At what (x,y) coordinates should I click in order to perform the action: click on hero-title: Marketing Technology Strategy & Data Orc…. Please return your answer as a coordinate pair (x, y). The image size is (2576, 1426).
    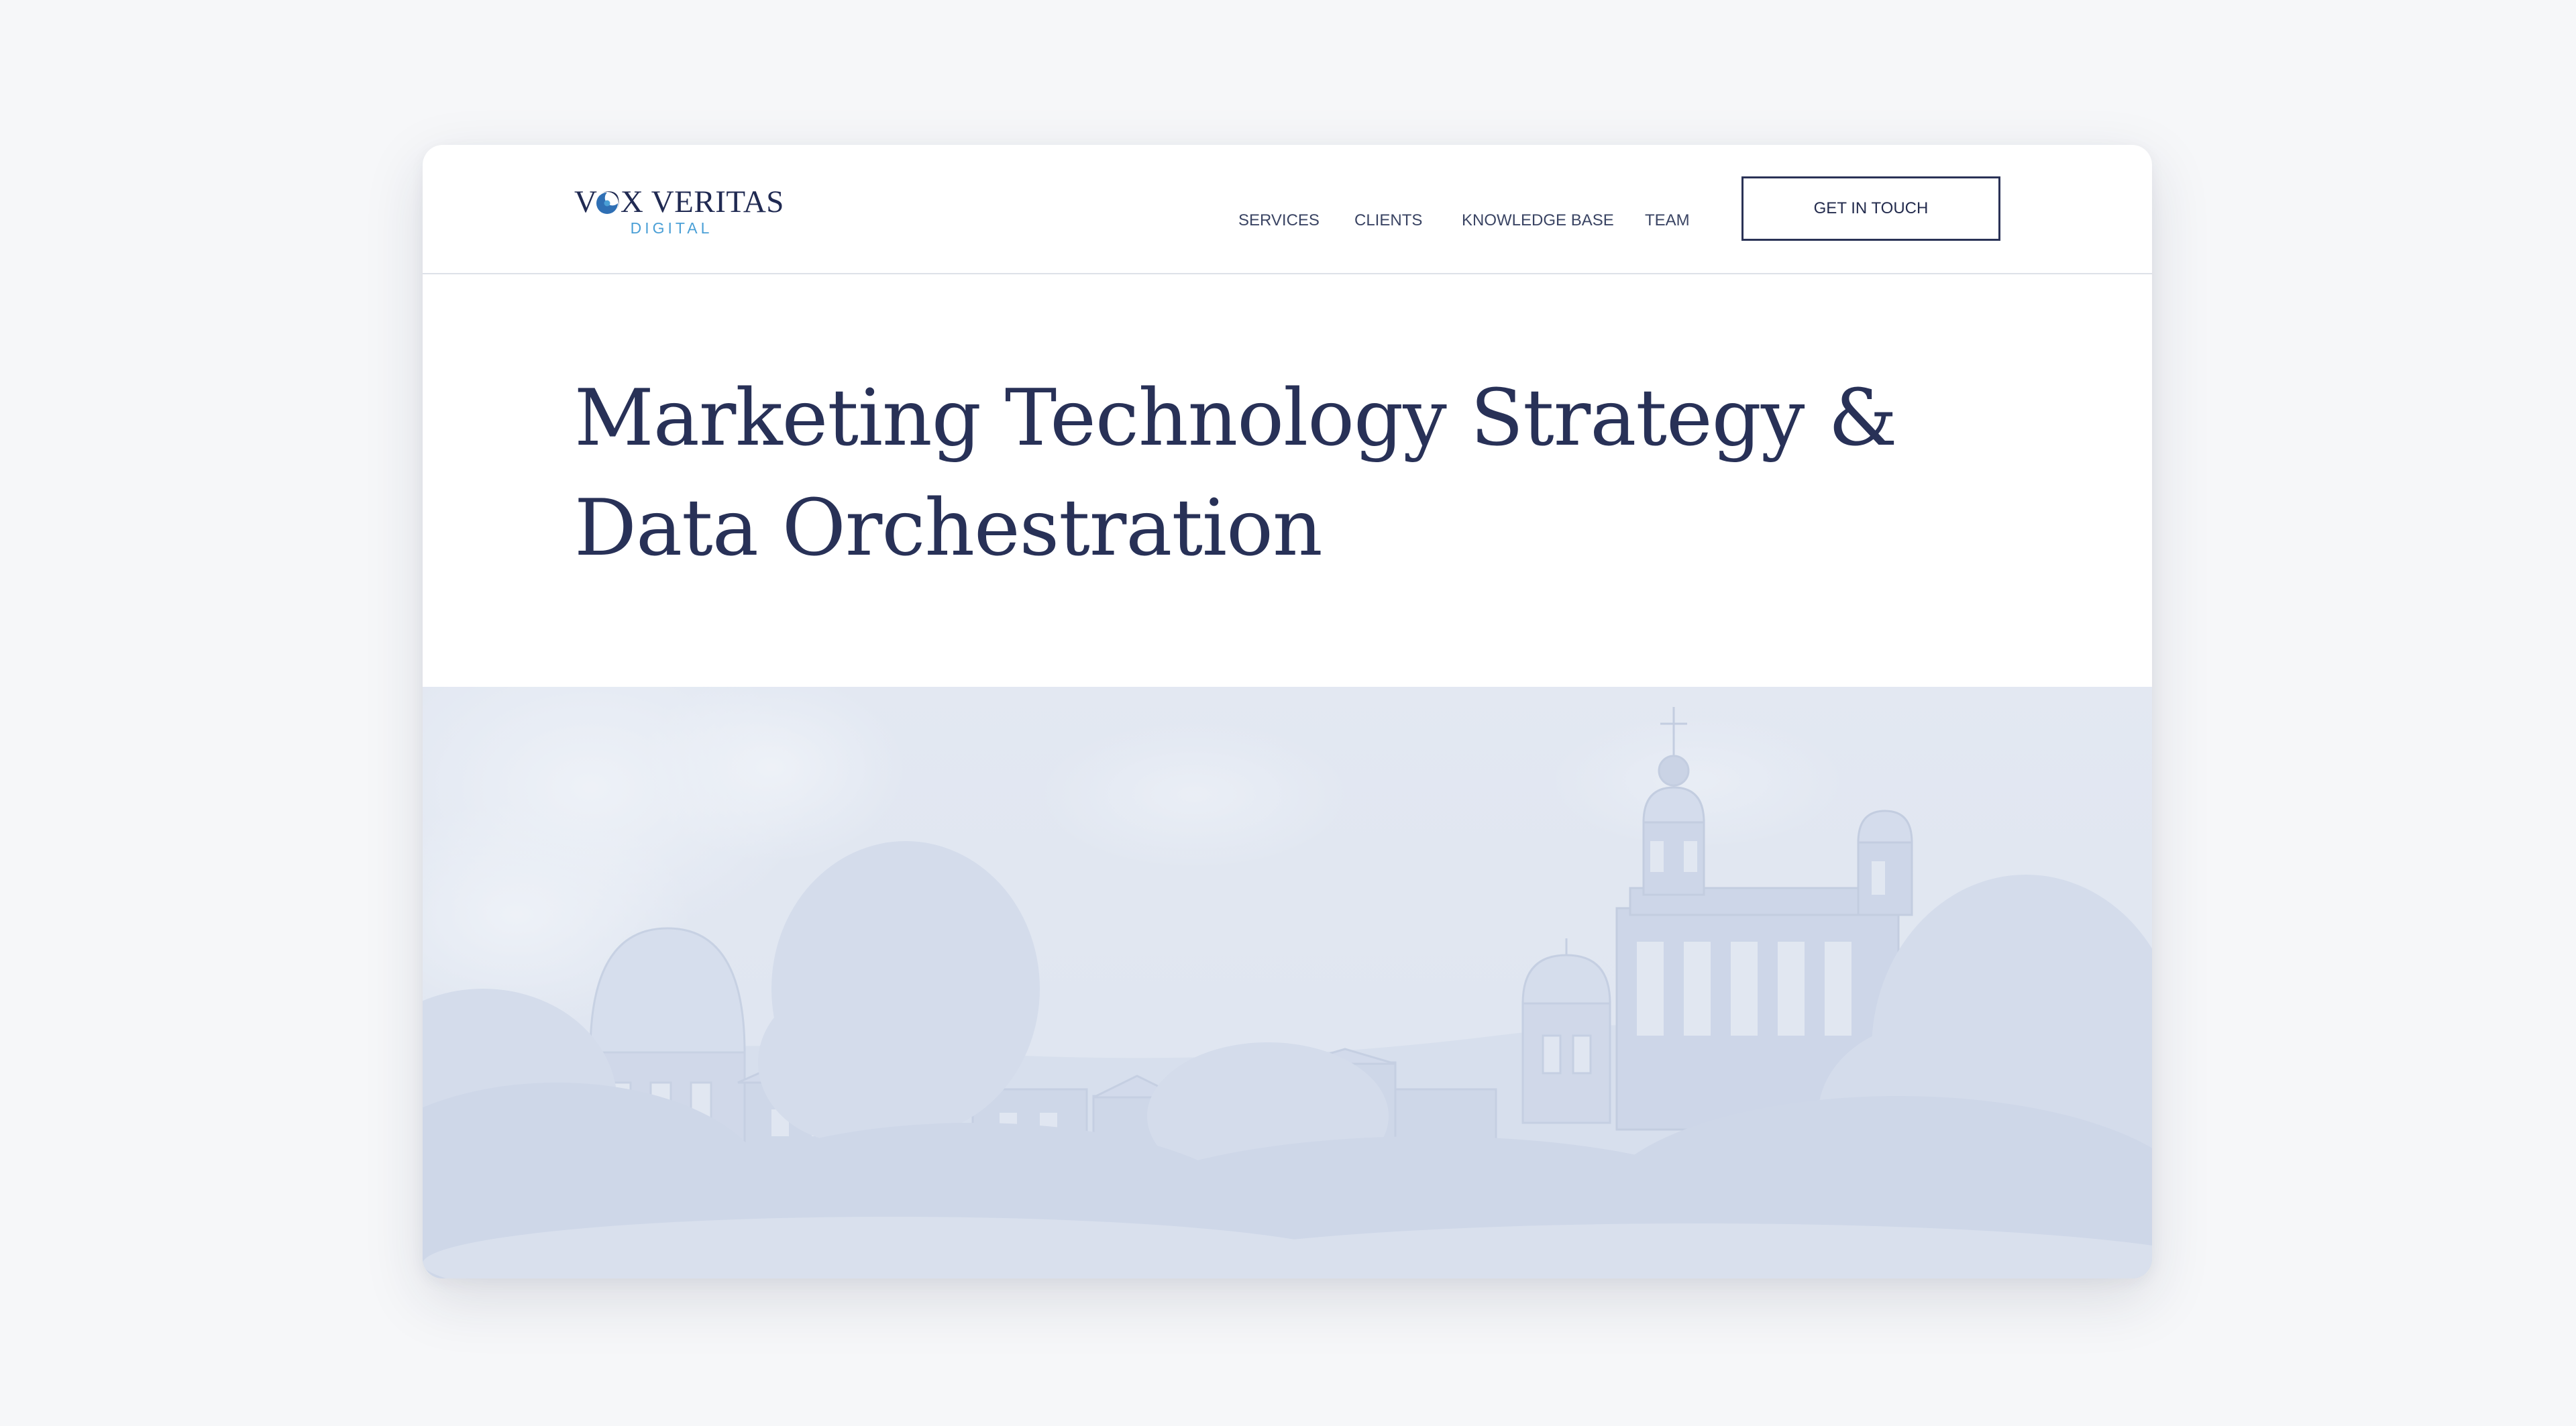
    Looking at the image, I should click on (1236, 473).